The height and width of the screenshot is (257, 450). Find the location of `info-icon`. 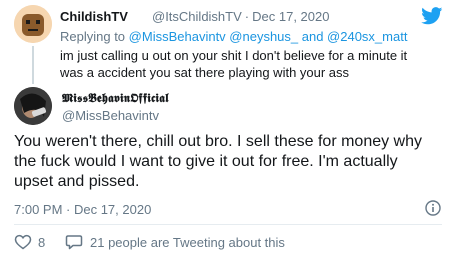

info-icon is located at coordinates (433, 208).